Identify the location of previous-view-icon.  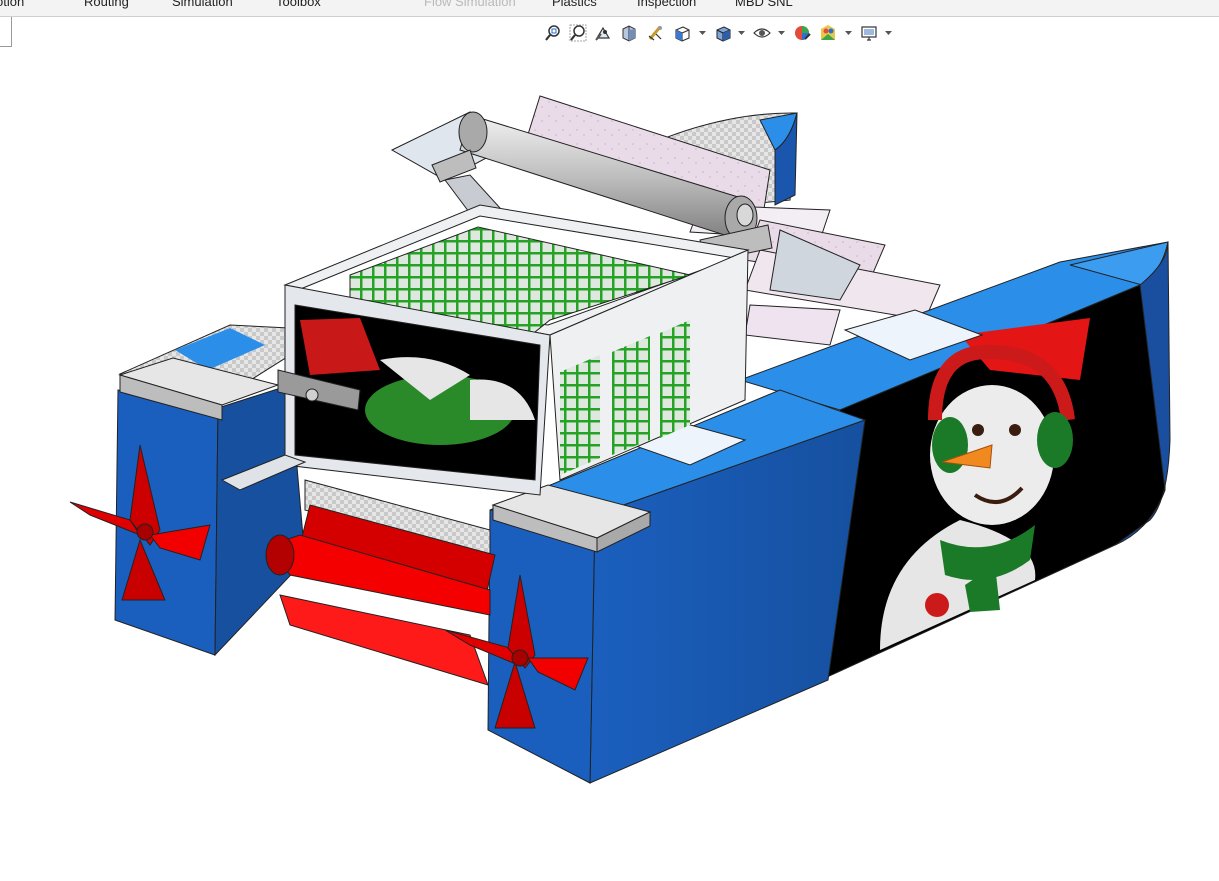
(603, 33).